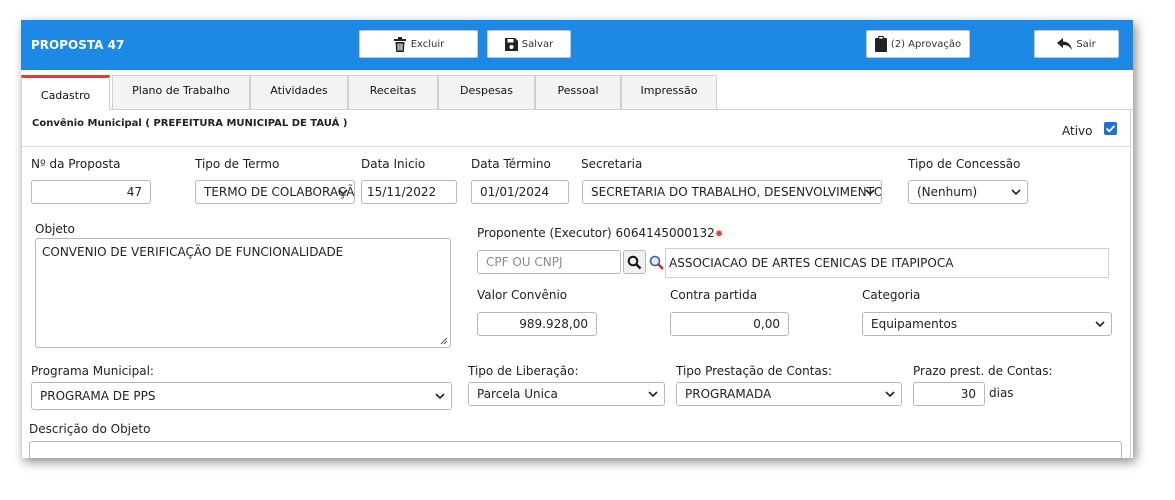 The width and height of the screenshot is (1175, 500). What do you see at coordinates (393, 92) in the screenshot?
I see `tab-receitas: Receitas` at bounding box center [393, 92].